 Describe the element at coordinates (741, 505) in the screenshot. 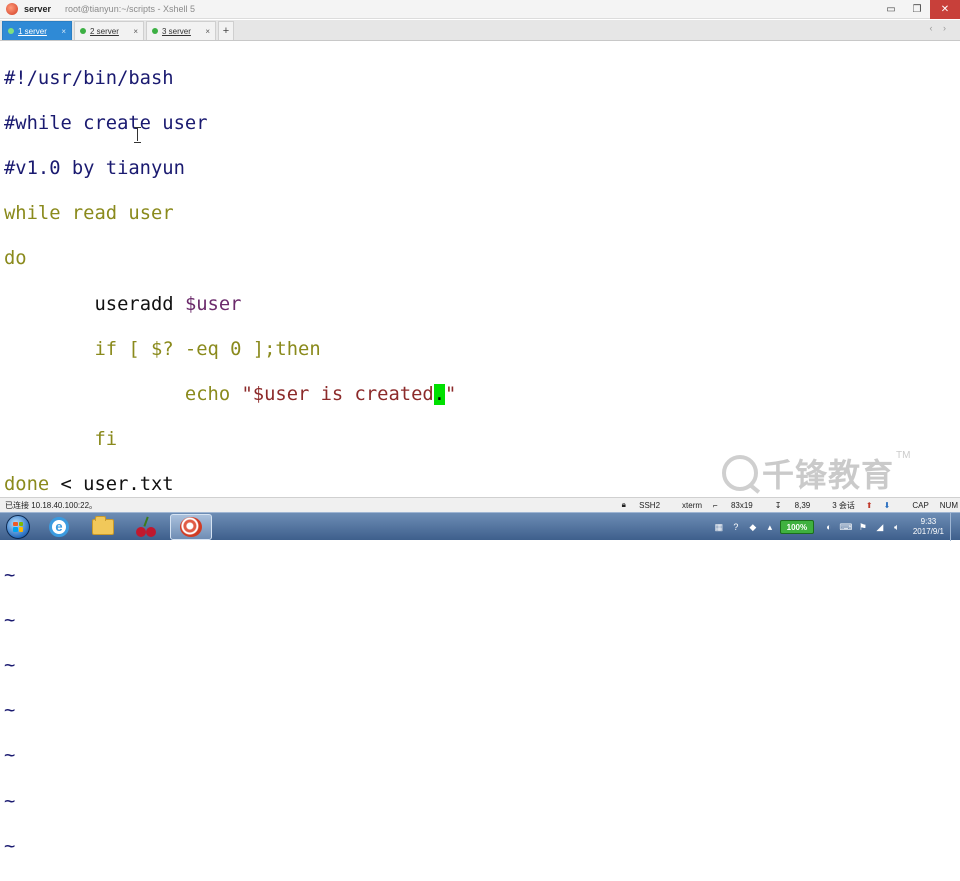

I see `terminal-size-label: 83x19` at that location.